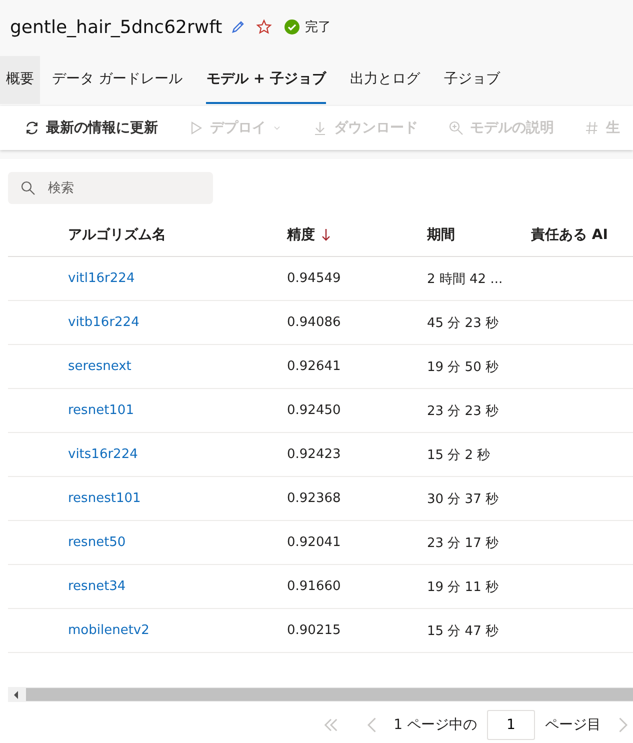 This screenshot has width=633, height=743. What do you see at coordinates (314, 586) in the screenshot?
I see `table-cell-text: 0.91660` at bounding box center [314, 586].